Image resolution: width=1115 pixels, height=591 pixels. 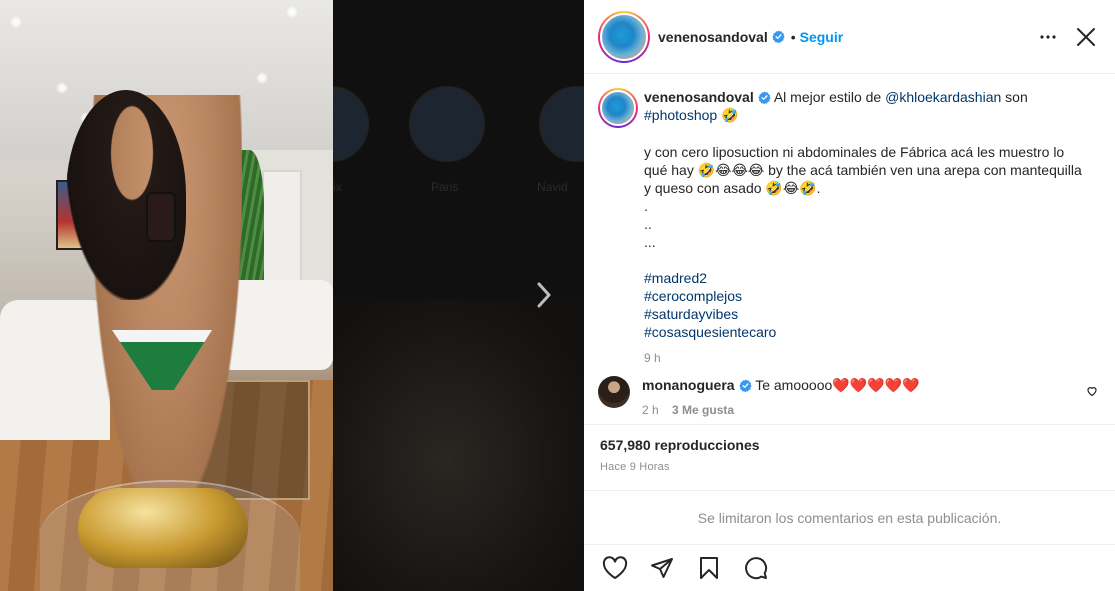 I want to click on comment-timestamp: 2 h, so click(x=650, y=410).